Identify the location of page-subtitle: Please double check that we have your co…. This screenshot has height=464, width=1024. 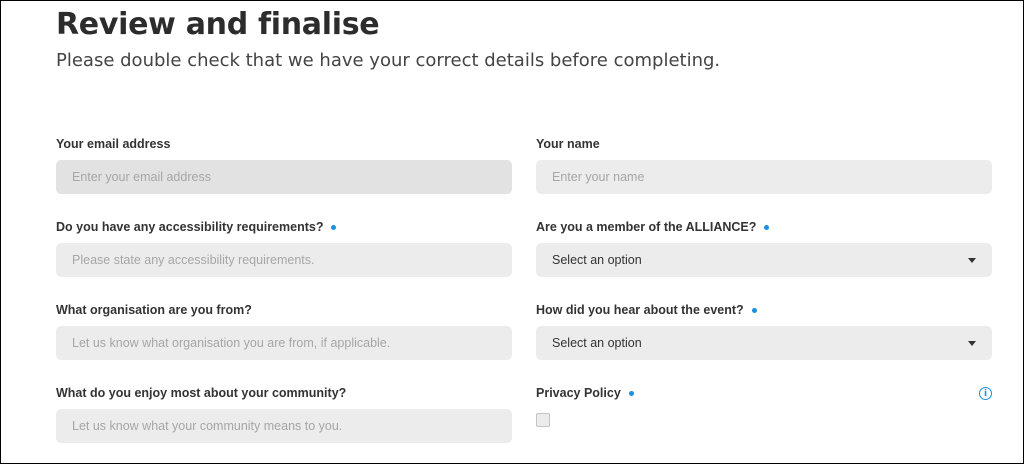
(388, 60).